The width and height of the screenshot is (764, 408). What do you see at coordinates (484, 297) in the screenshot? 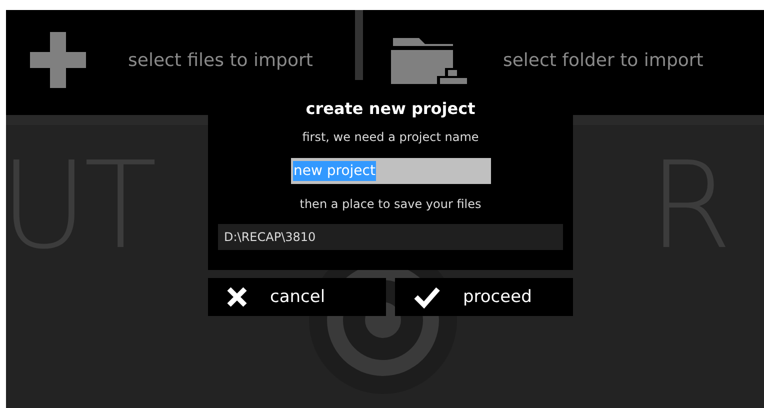
I see `proceed-button: proceed` at bounding box center [484, 297].